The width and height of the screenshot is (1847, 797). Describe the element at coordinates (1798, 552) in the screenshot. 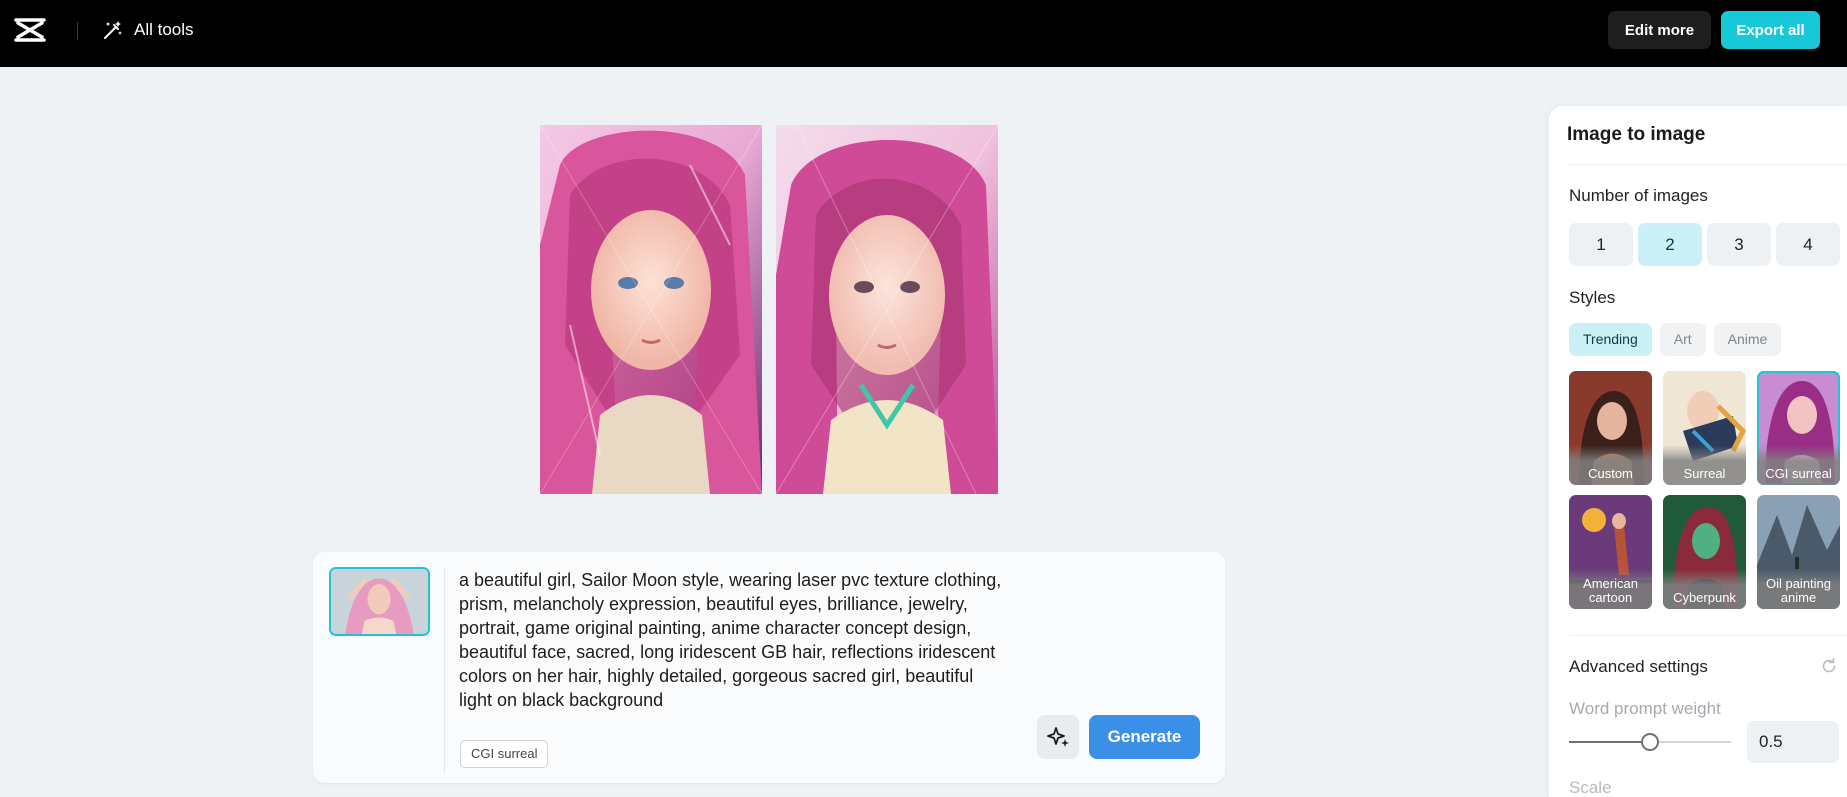

I see `style-card-oil-painting-anime: Oil painting anime` at that location.